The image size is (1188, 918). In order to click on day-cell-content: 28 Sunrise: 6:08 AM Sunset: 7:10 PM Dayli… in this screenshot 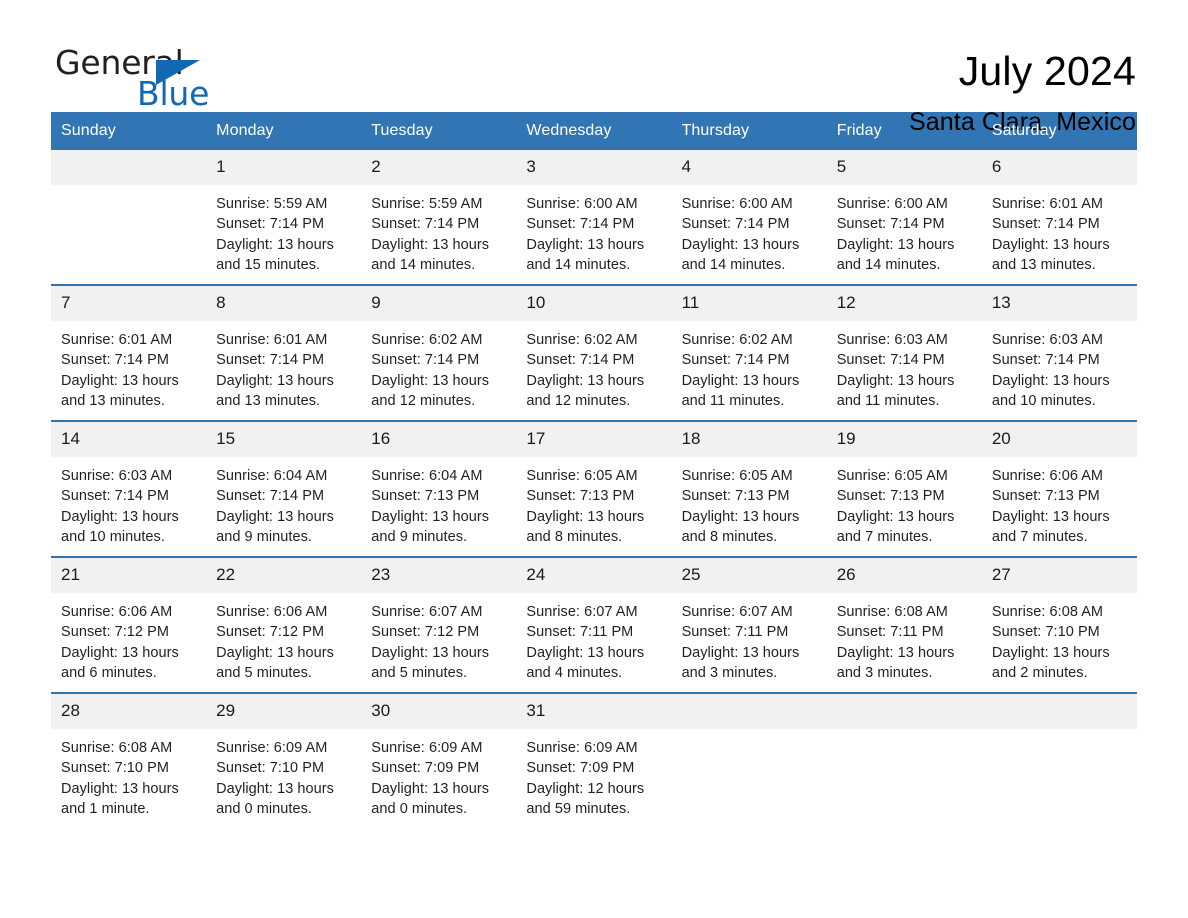, I will do `click(129, 761)`.